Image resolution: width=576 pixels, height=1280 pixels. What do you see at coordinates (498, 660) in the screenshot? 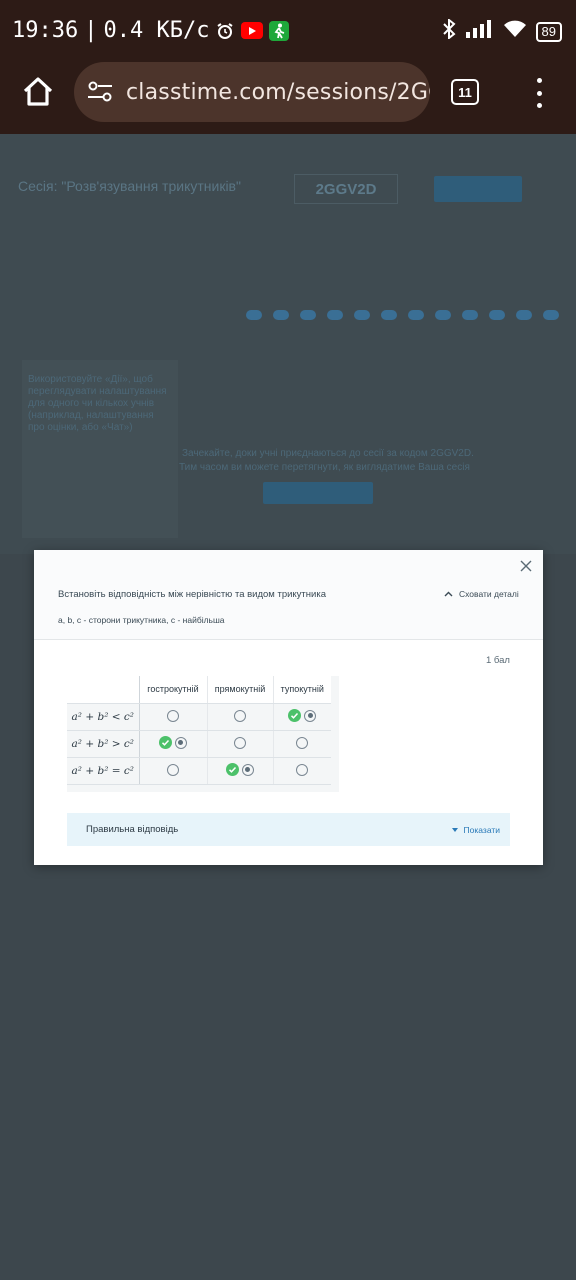
I see `points-label: 1 бал` at bounding box center [498, 660].